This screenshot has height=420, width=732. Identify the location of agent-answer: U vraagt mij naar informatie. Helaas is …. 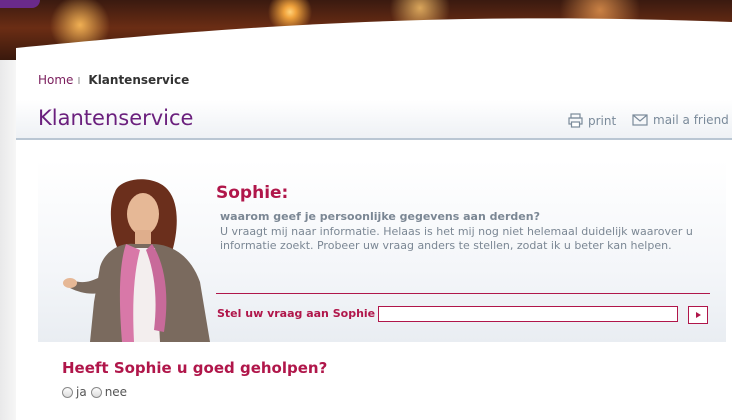
(456, 238).